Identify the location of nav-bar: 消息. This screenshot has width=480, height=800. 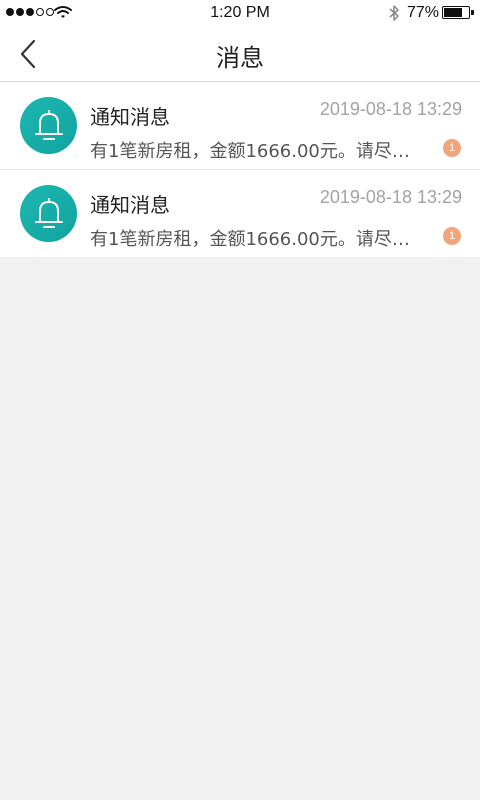
(240, 54).